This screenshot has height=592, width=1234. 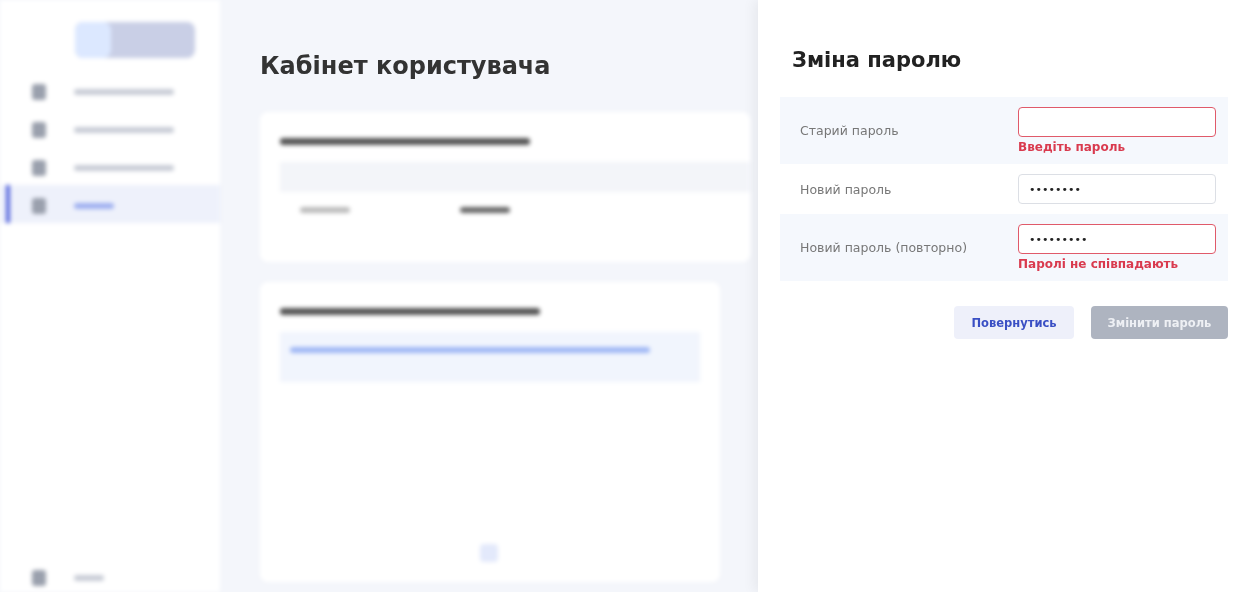 What do you see at coordinates (877, 60) in the screenshot?
I see `dialog-title: Зміна паролю` at bounding box center [877, 60].